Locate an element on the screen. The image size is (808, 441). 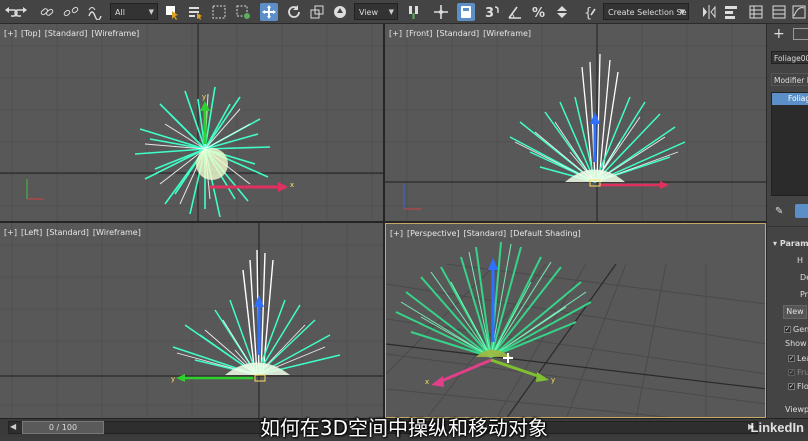
viewport-label: [+] [Front] [Standard] [Wireframe] is located at coordinates (462, 33).